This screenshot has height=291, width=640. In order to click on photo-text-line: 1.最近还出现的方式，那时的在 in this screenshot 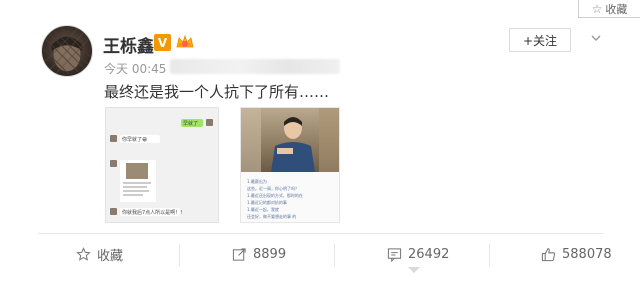, I will do `click(275, 195)`.